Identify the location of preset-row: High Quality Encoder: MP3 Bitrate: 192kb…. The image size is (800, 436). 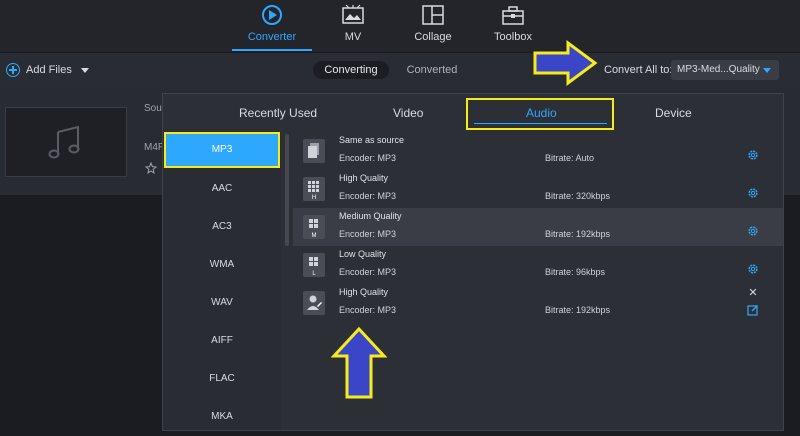
(538, 303).